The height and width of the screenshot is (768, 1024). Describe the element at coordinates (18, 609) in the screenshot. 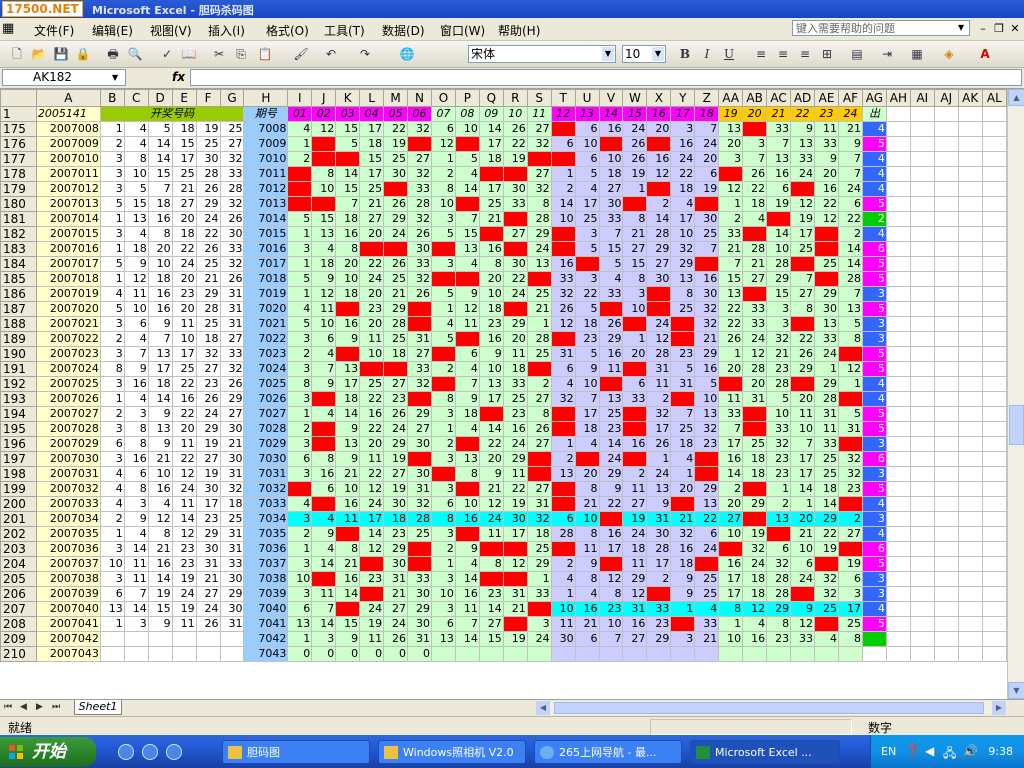

I see `row-header: 207` at that location.